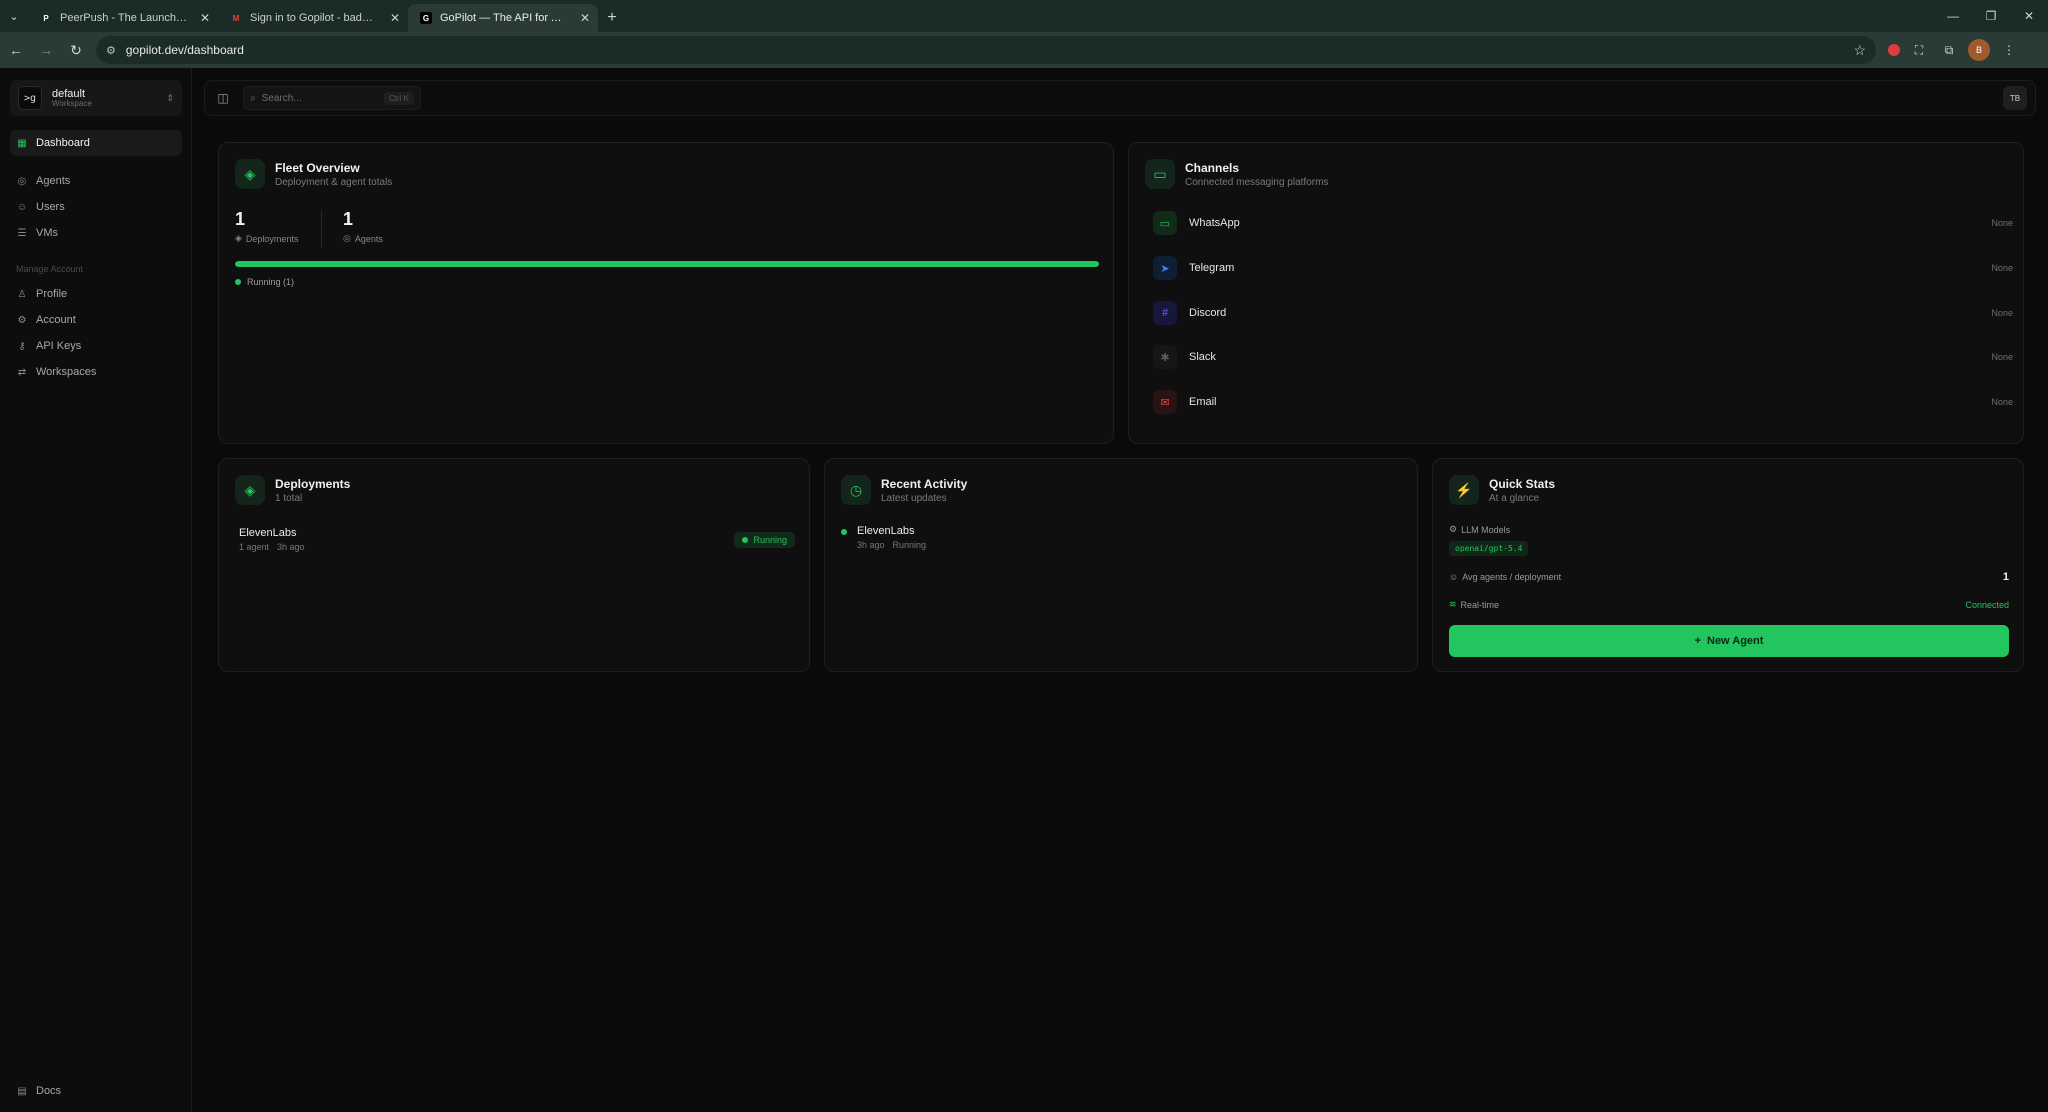 The image size is (2048, 1112). I want to click on key-icon: ⚷, so click(22, 346).